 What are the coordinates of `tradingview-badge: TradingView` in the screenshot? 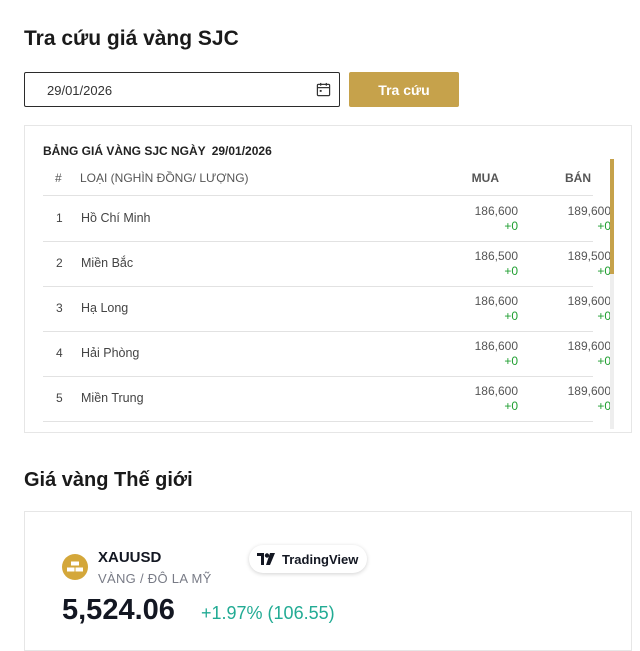 It's located at (308, 559).